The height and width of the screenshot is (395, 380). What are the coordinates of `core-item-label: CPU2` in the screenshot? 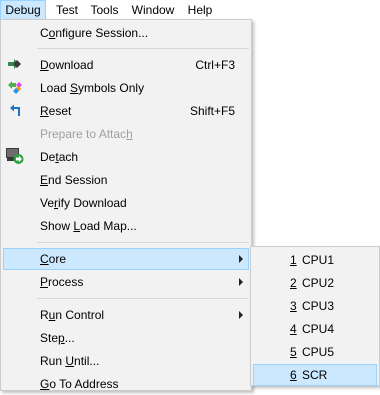 It's located at (318, 283).